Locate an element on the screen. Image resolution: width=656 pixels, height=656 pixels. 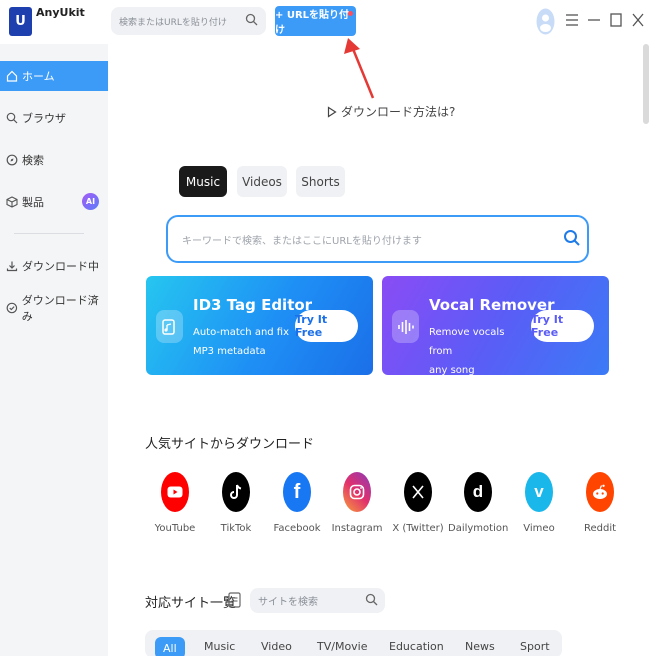
app-title: AnyUkit is located at coordinates (60, 12).